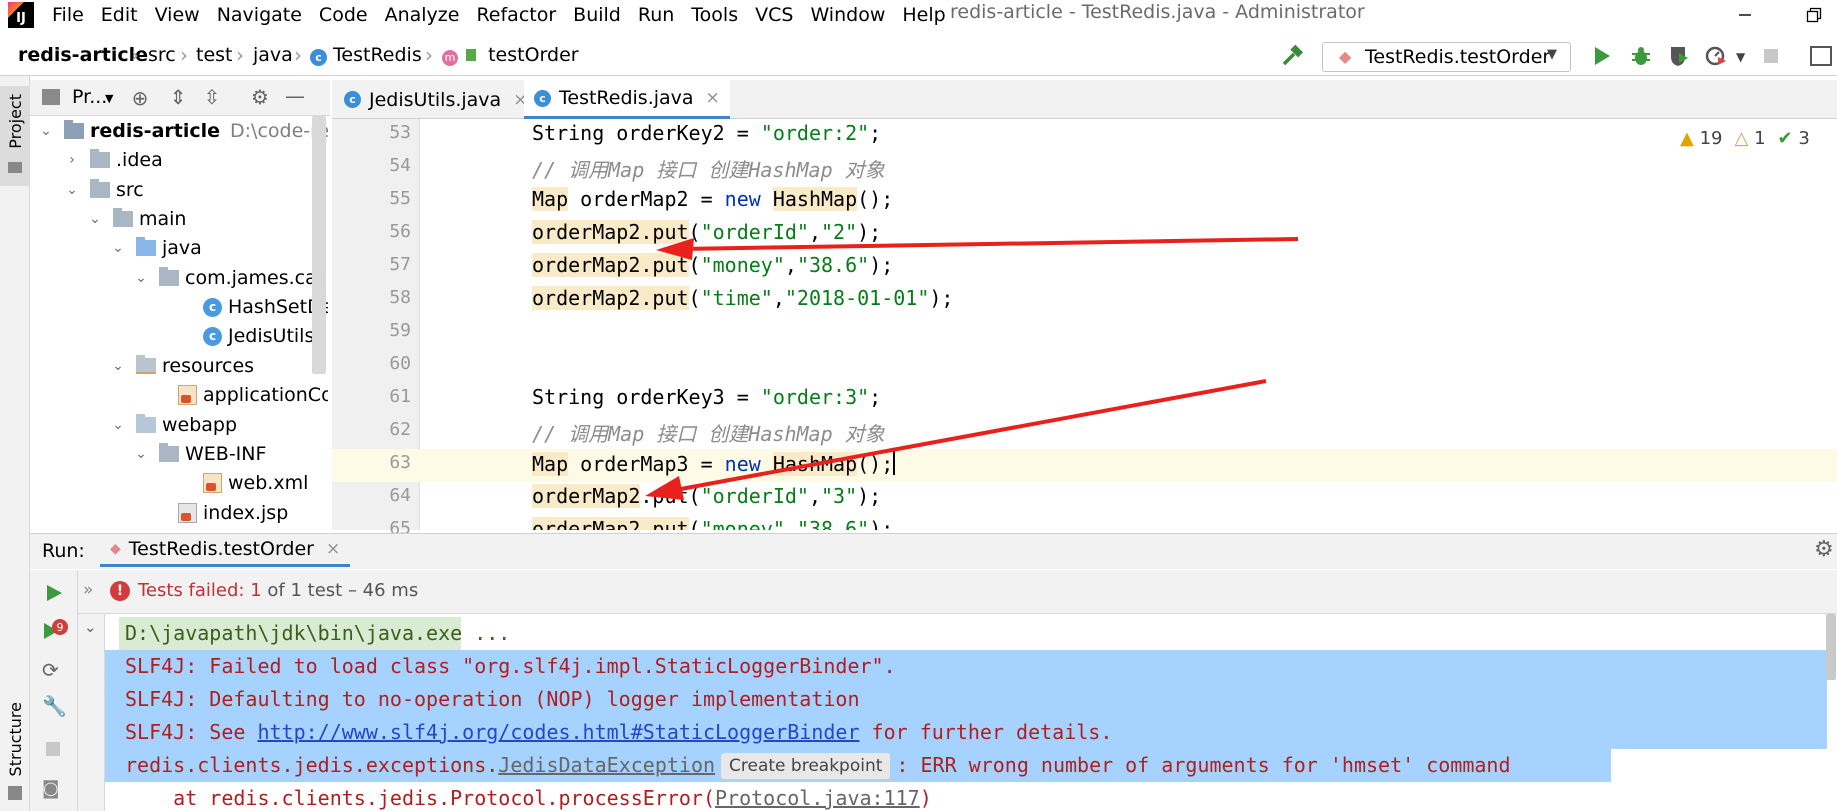  Describe the element at coordinates (1293, 58) in the screenshot. I see `build-hammer-icon` at that location.